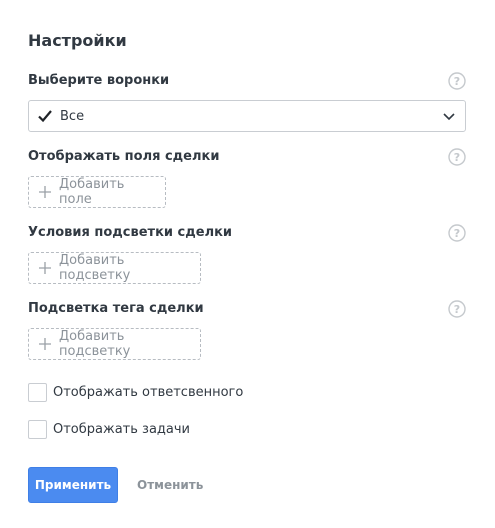 This screenshot has width=495, height=528. Describe the element at coordinates (247, 116) in the screenshot. I see `funnels-select: Все` at that location.